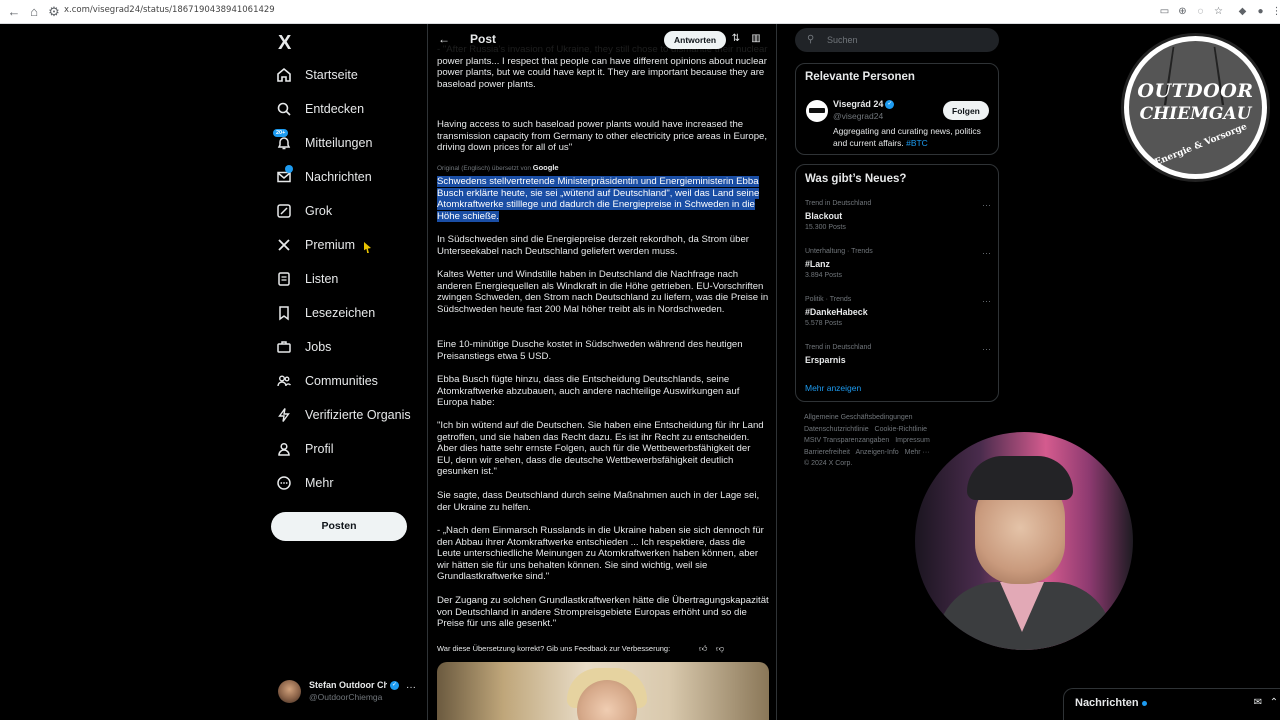 Image resolution: width=1280 pixels, height=720 pixels. What do you see at coordinates (1111, 703) in the screenshot?
I see `messages-drawer-title: Nachrichten` at bounding box center [1111, 703].